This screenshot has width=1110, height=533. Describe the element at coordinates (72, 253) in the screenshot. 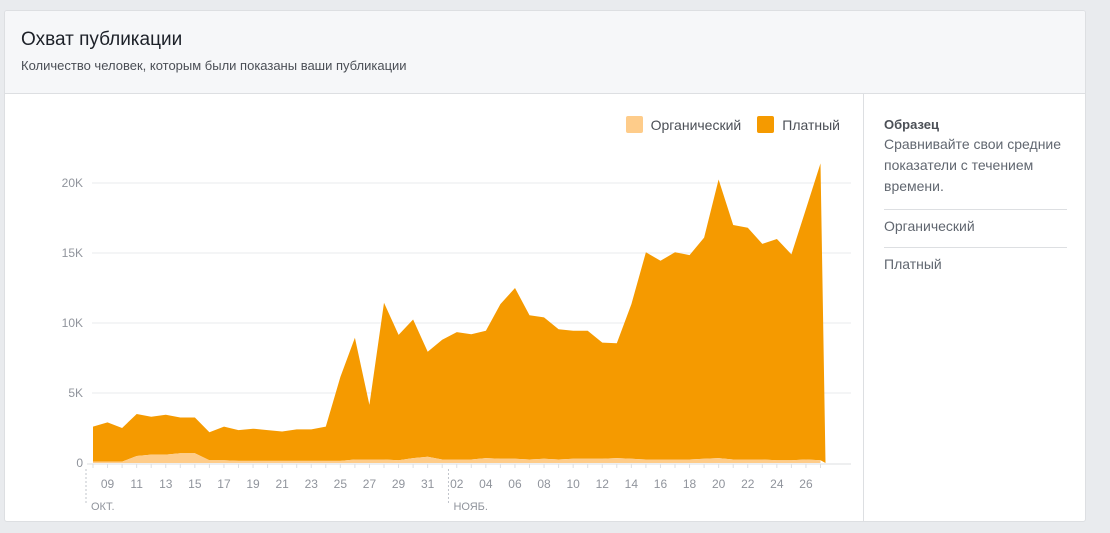

I see `y-tick-label: 15K` at that location.